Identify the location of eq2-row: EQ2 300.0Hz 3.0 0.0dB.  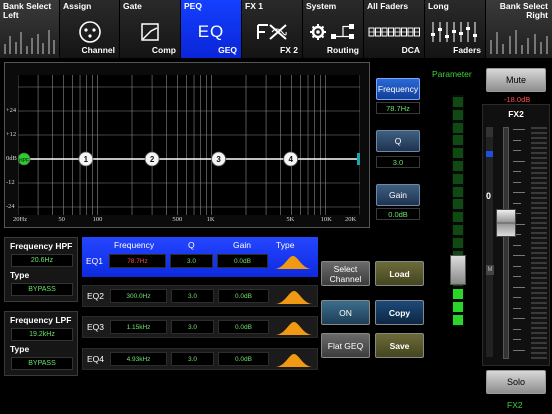
(200, 296).